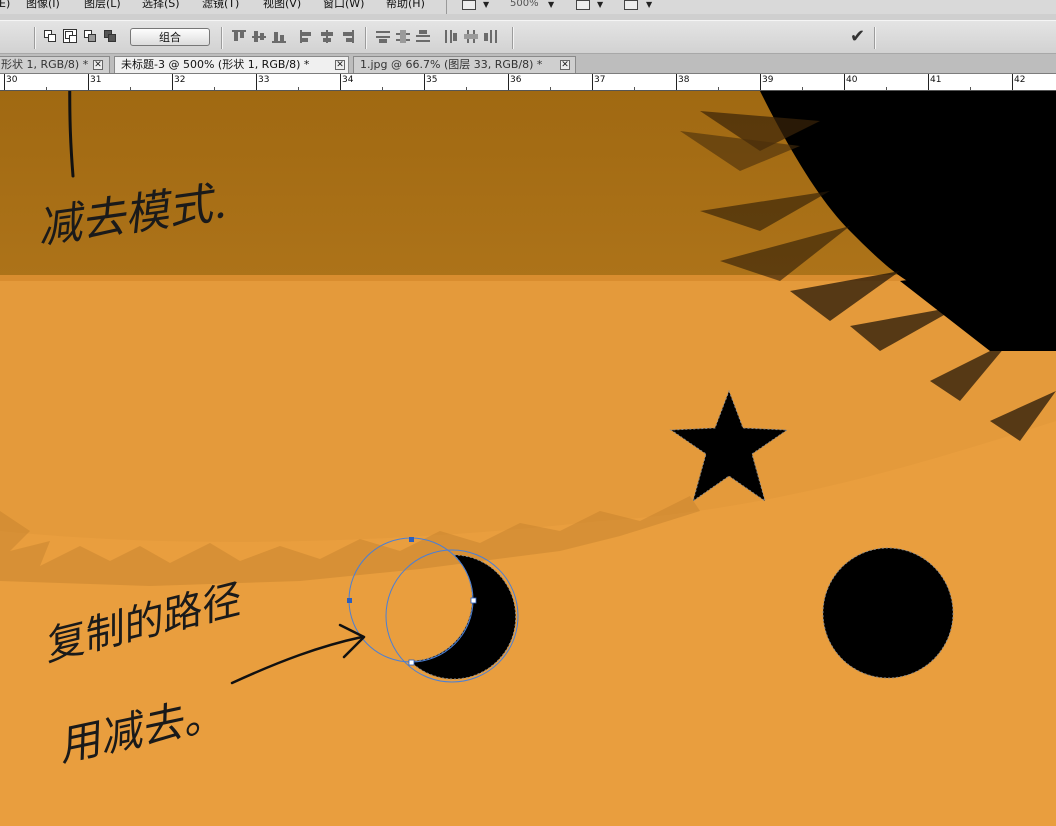 The image size is (1056, 826). Describe the element at coordinates (403, 36) in the screenshot. I see `distribute-vcenter-icon` at that location.